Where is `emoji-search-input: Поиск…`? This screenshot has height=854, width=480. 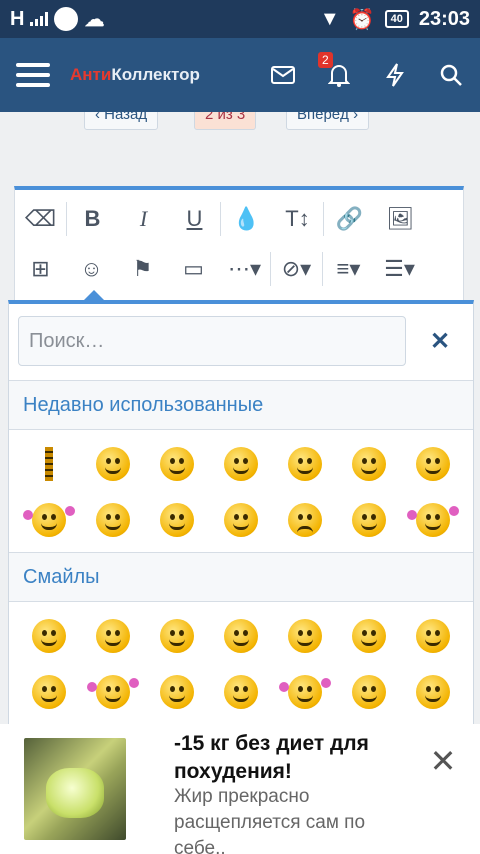 emoji-search-input: Поиск… is located at coordinates (212, 341).